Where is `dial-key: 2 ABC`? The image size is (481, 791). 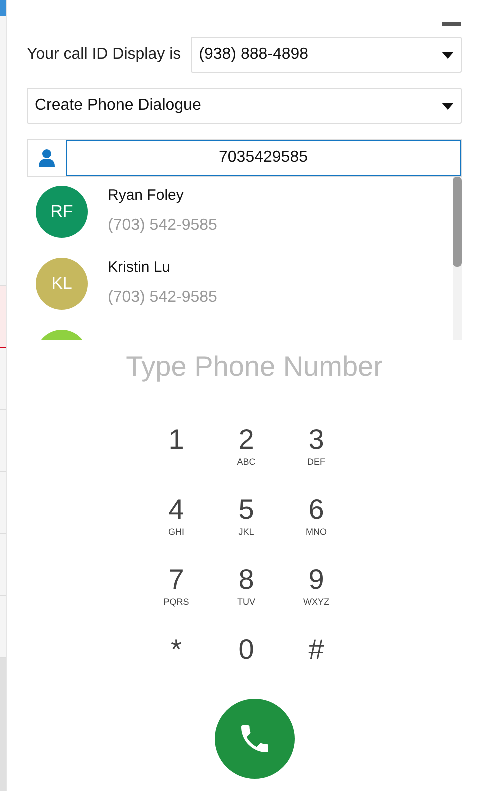 dial-key: 2 ABC is located at coordinates (247, 455).